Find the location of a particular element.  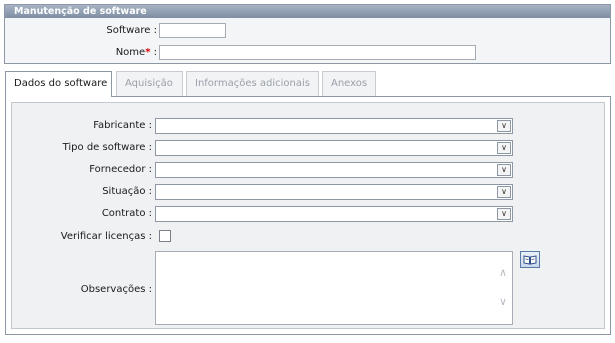

tab-dados-do-software: Dados do software is located at coordinates (58, 84).